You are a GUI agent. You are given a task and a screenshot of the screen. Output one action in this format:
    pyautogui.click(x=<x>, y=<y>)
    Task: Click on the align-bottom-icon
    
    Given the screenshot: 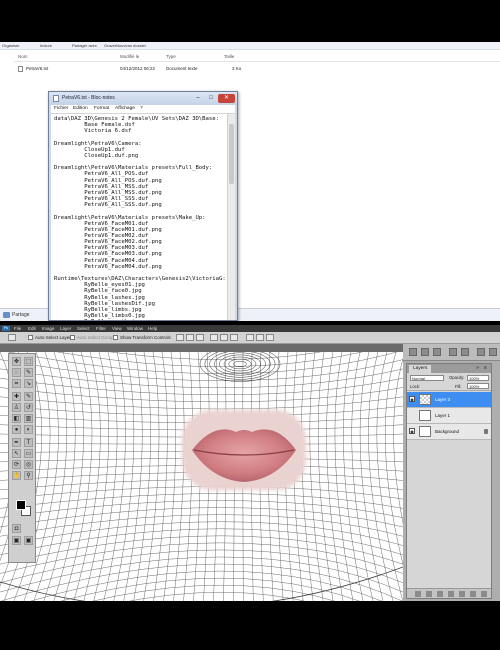 What is the action you would take?
    pyautogui.click(x=200, y=337)
    